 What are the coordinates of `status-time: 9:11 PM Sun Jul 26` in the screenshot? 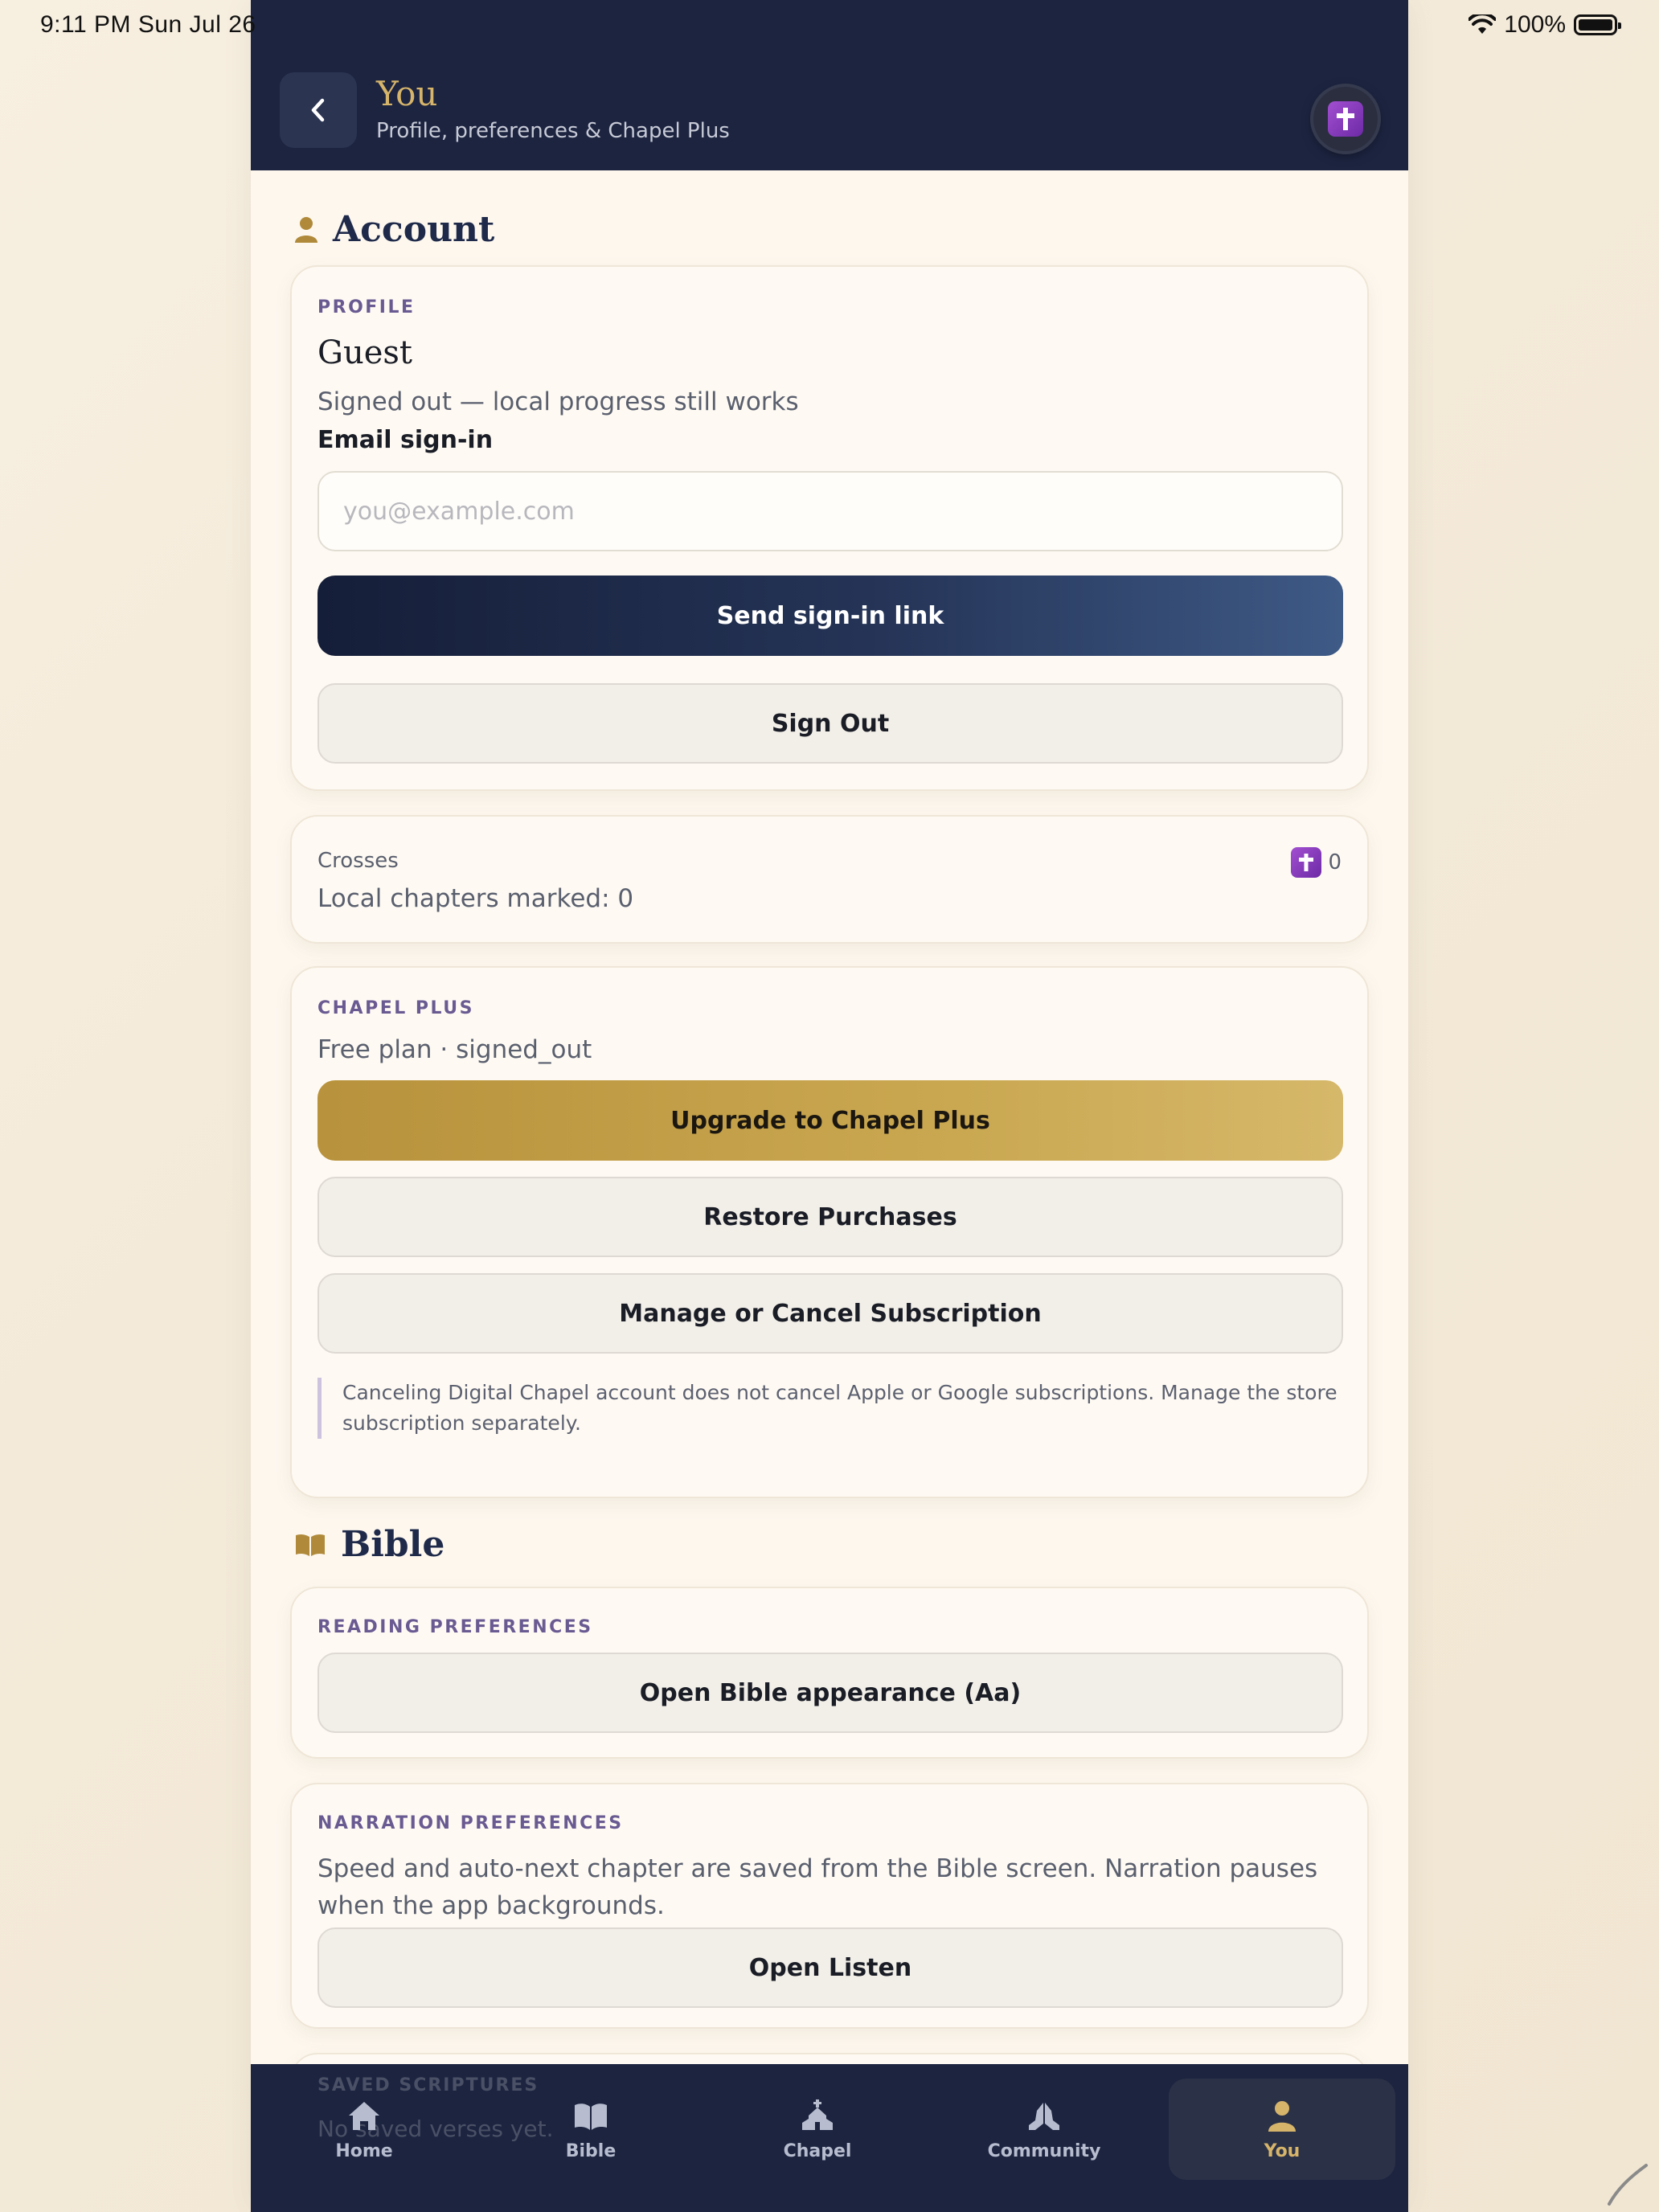 It's located at (148, 24).